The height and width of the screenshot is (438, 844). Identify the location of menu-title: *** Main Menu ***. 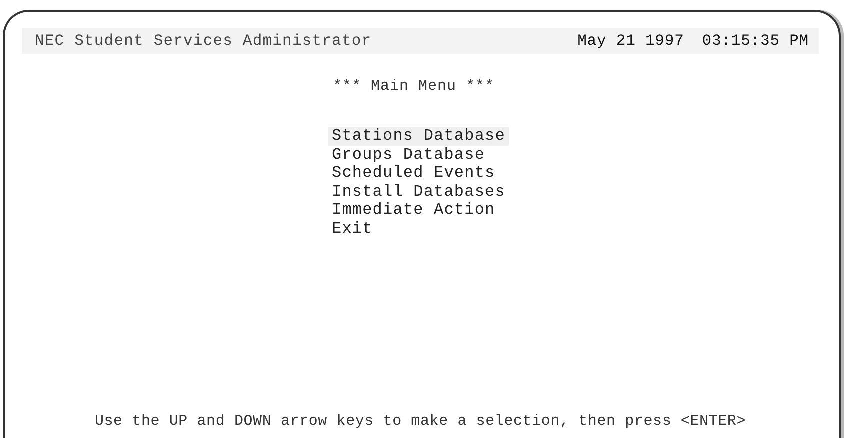
(414, 86).